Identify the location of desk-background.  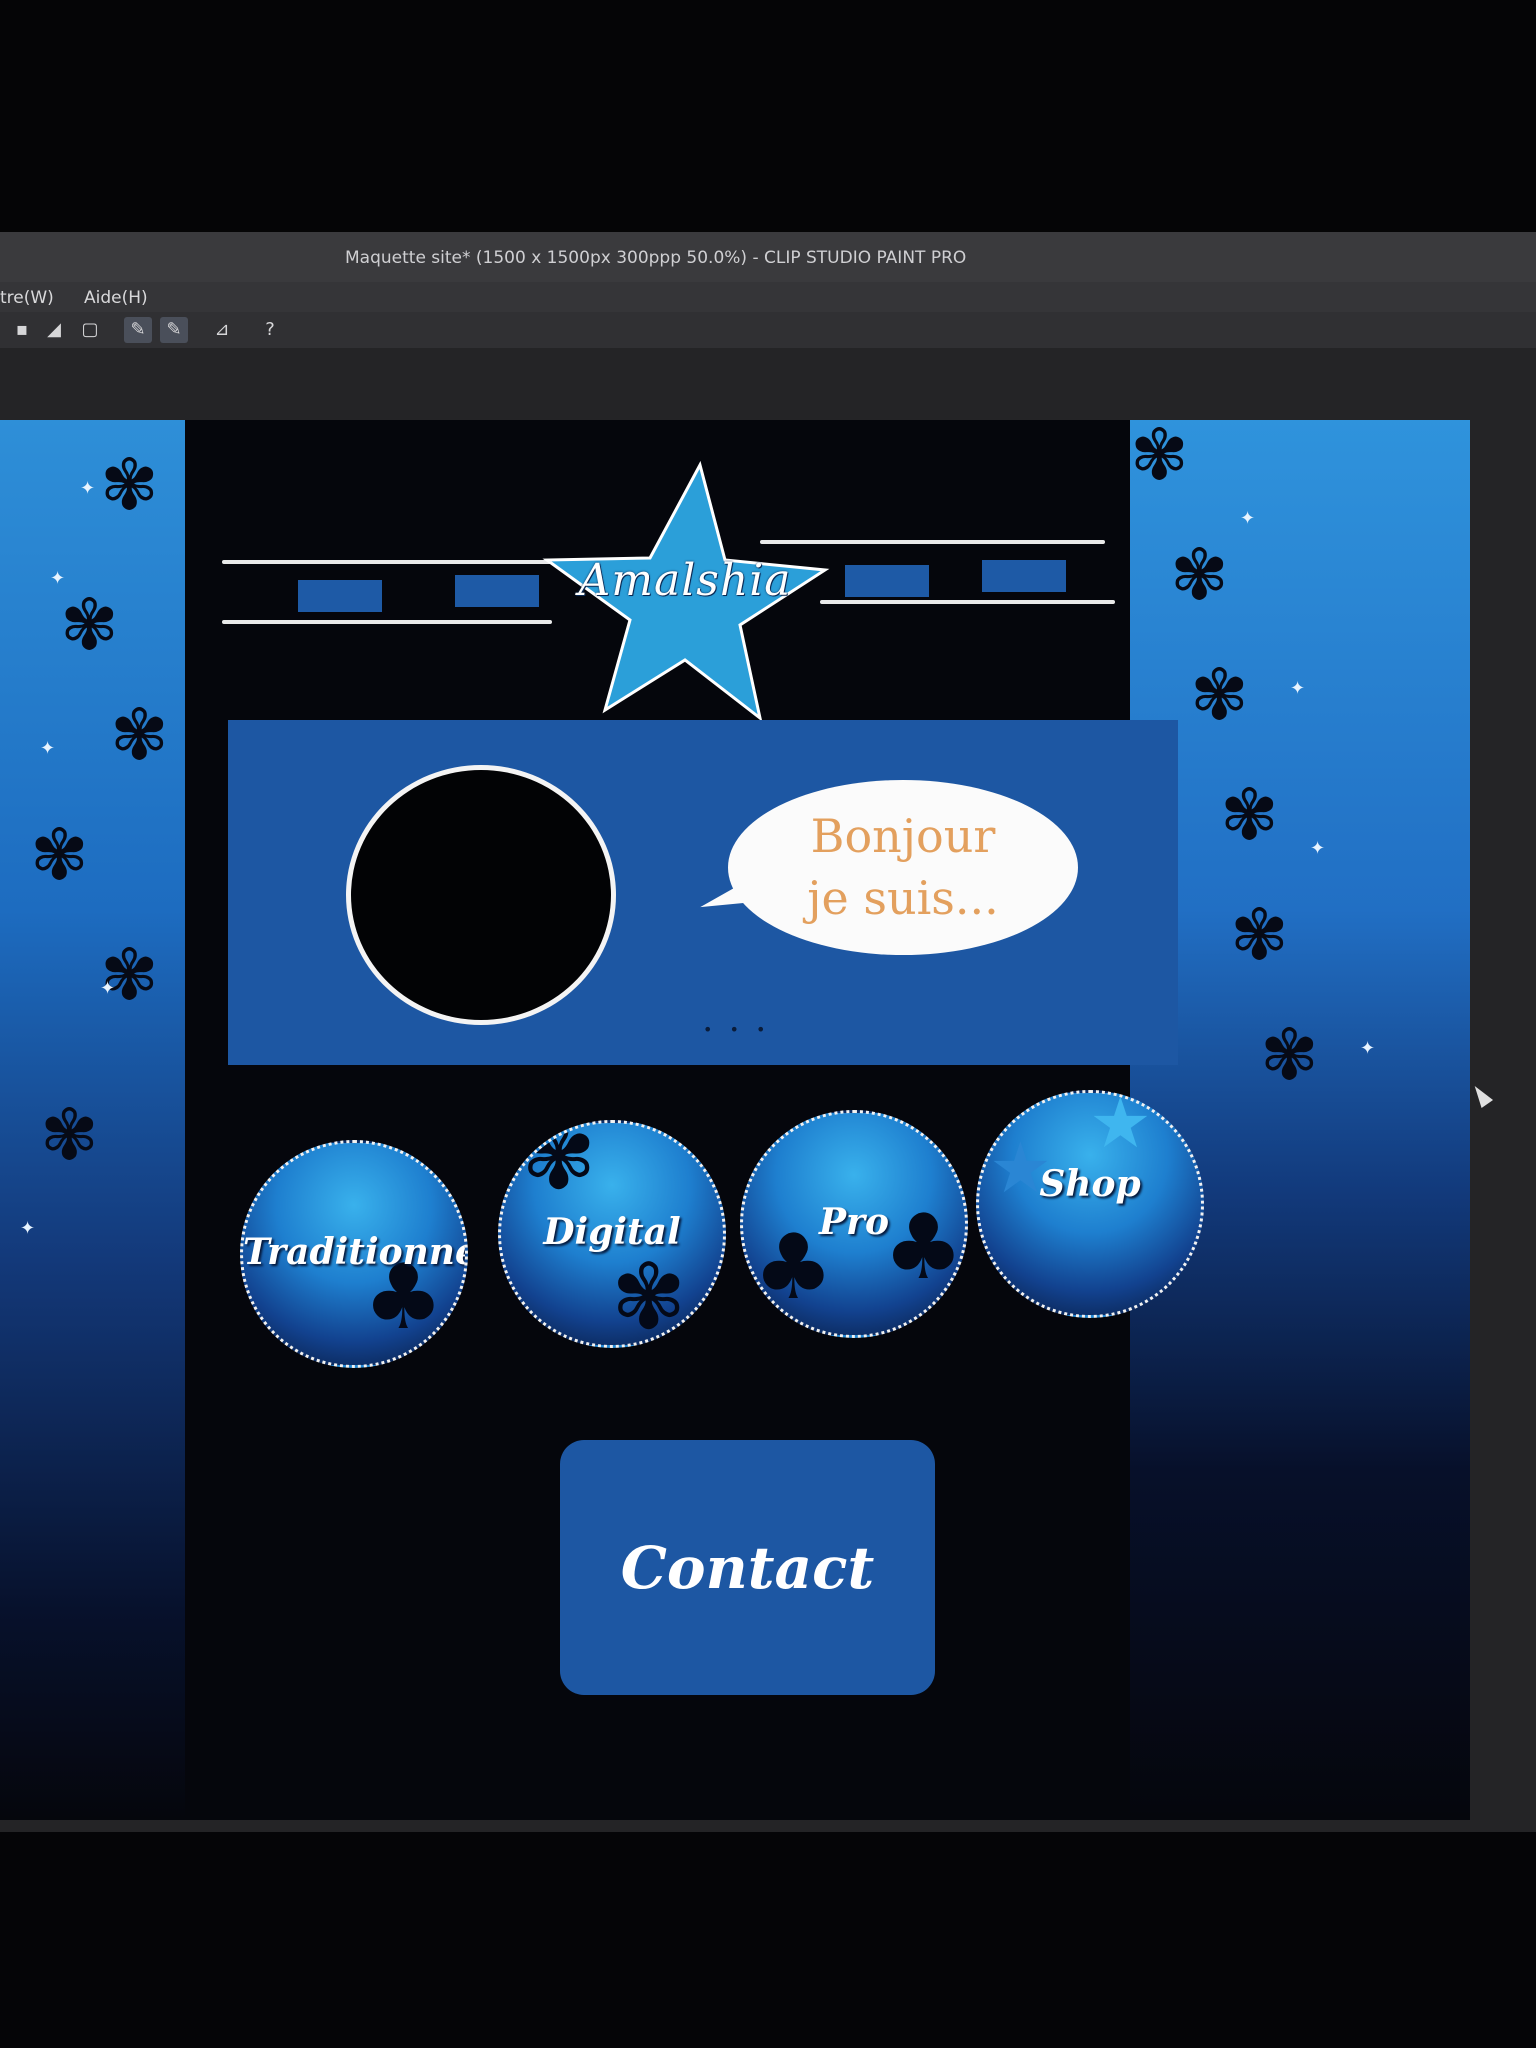
(768, 125).